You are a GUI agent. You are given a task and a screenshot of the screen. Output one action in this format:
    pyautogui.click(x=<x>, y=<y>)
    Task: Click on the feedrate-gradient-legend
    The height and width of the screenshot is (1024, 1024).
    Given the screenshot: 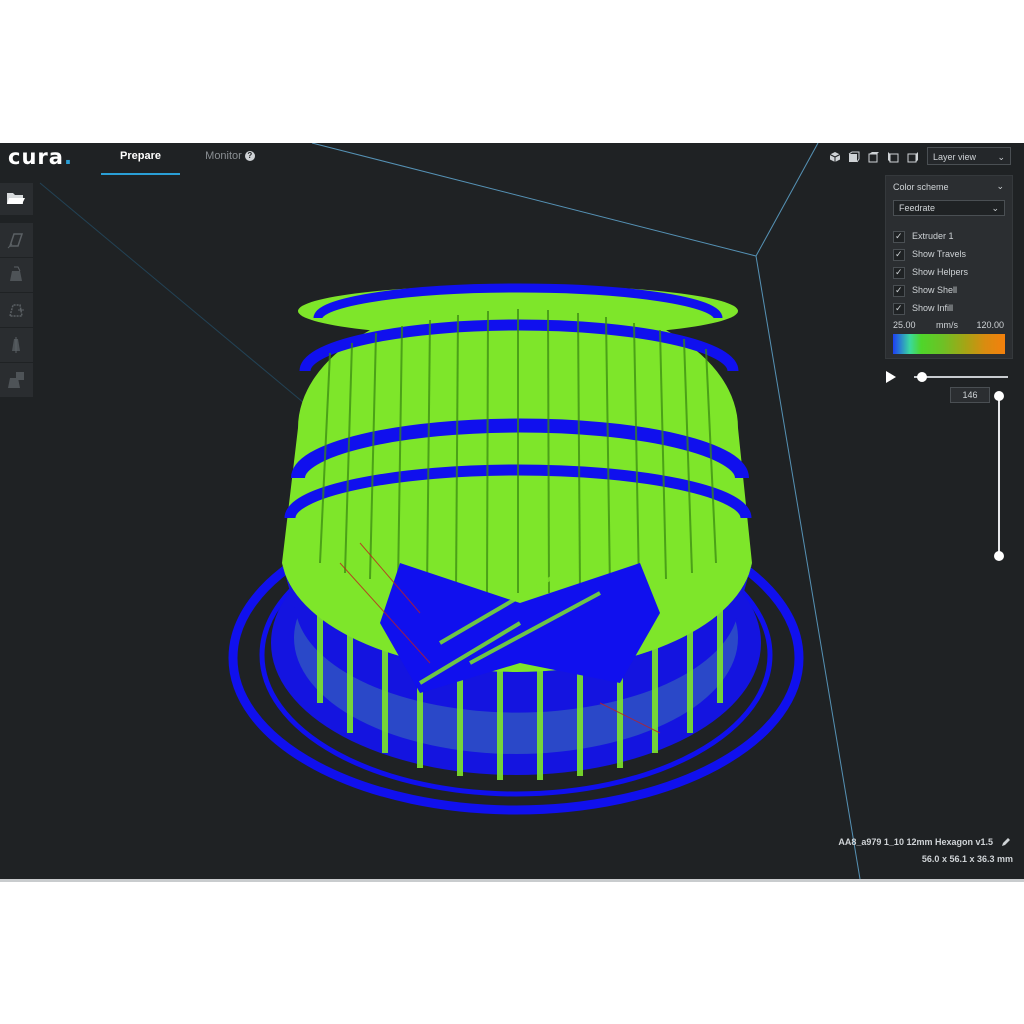 What is the action you would take?
    pyautogui.click(x=949, y=344)
    